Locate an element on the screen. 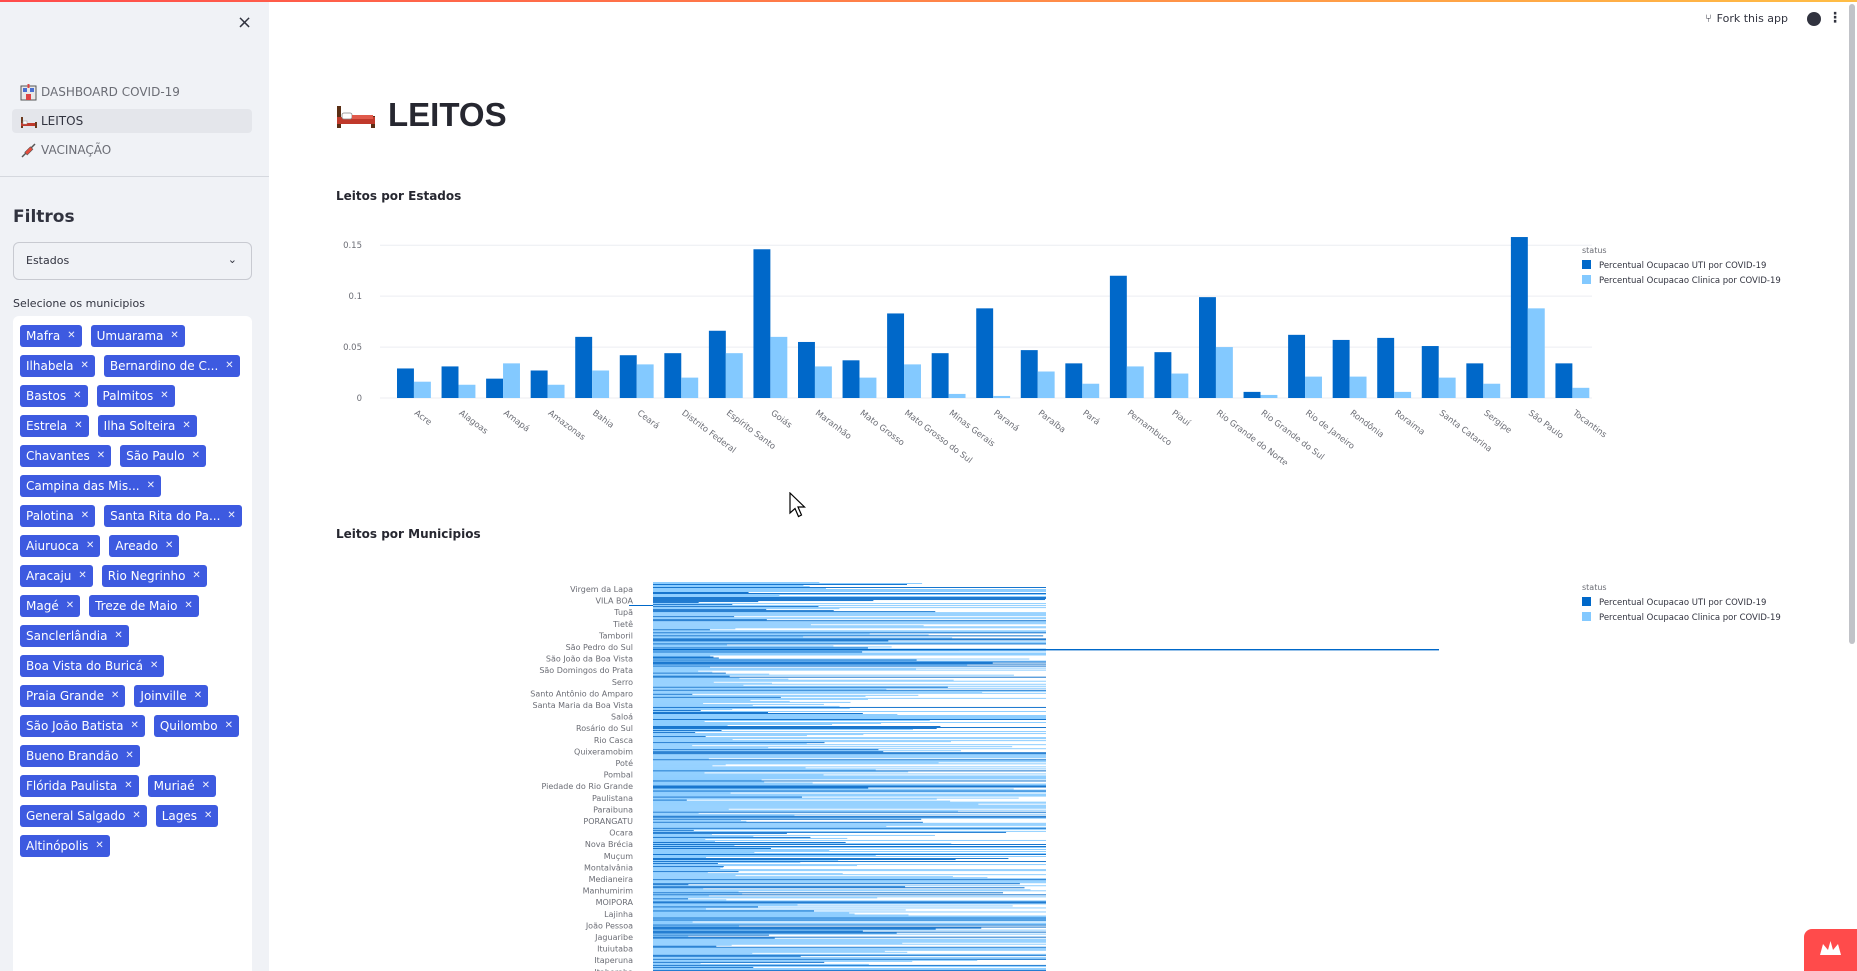 The height and width of the screenshot is (971, 1857). legend-label: Percentual Ocupacao Clinica por COVID-19 is located at coordinates (1690, 281).